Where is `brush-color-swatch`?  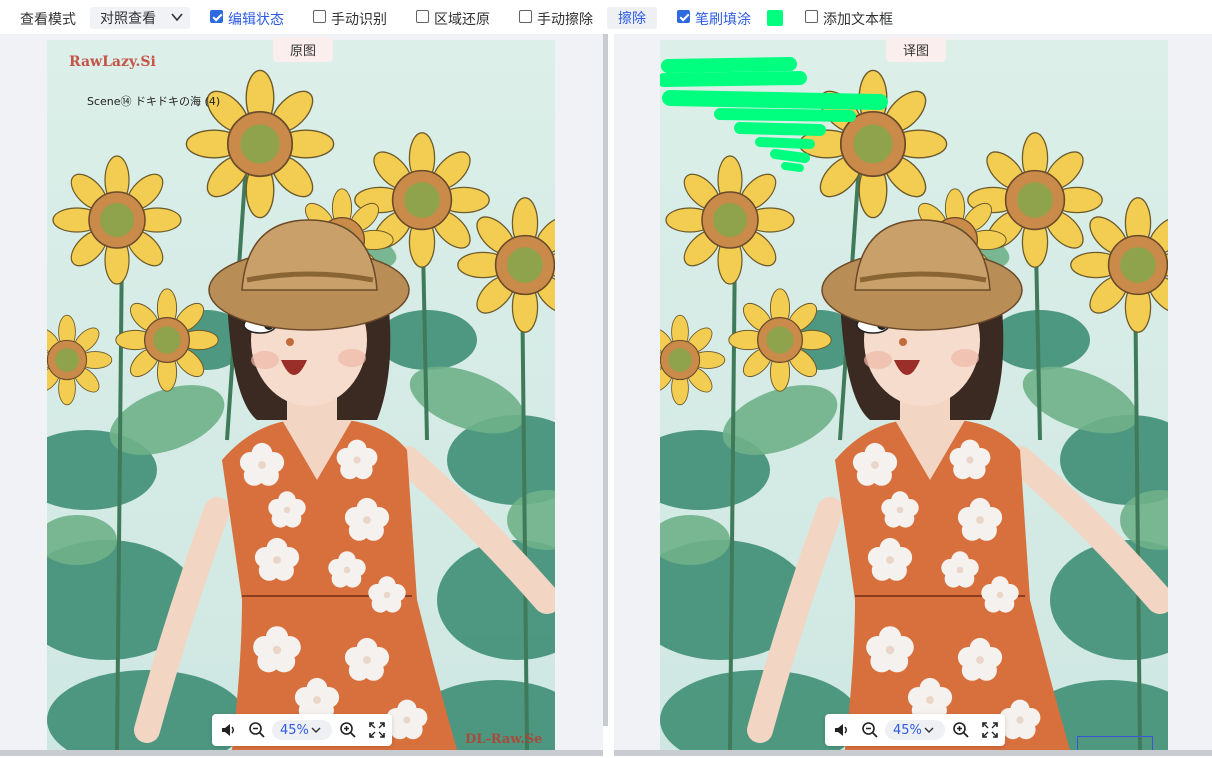
brush-color-swatch is located at coordinates (775, 18).